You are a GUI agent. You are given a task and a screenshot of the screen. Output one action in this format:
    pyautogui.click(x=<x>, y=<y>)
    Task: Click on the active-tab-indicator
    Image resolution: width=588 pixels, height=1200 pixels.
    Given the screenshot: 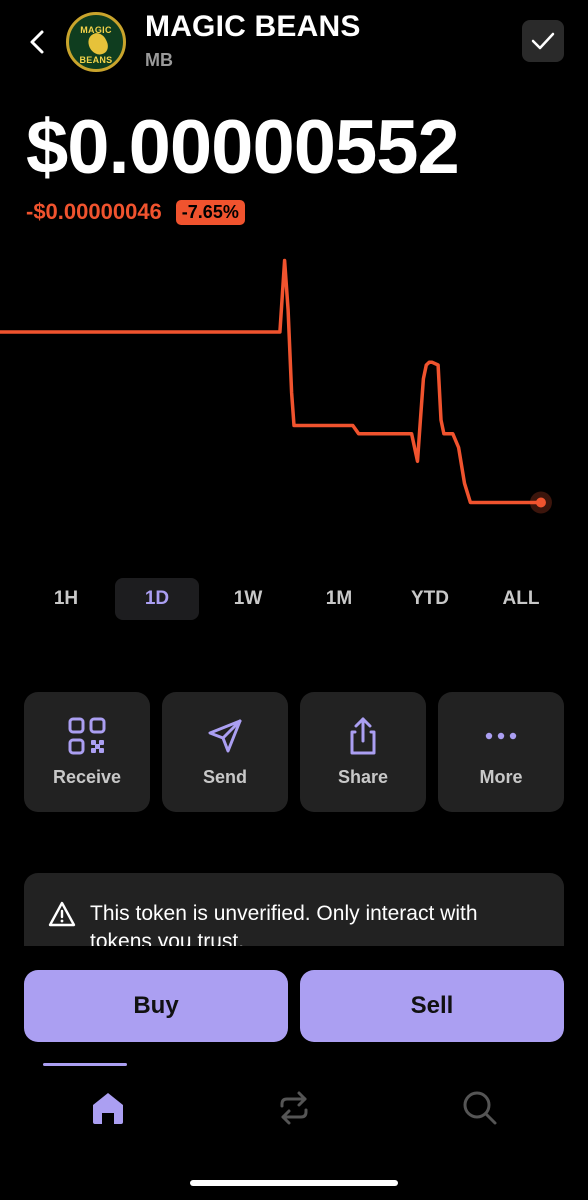 What is the action you would take?
    pyautogui.click(x=85, y=1064)
    